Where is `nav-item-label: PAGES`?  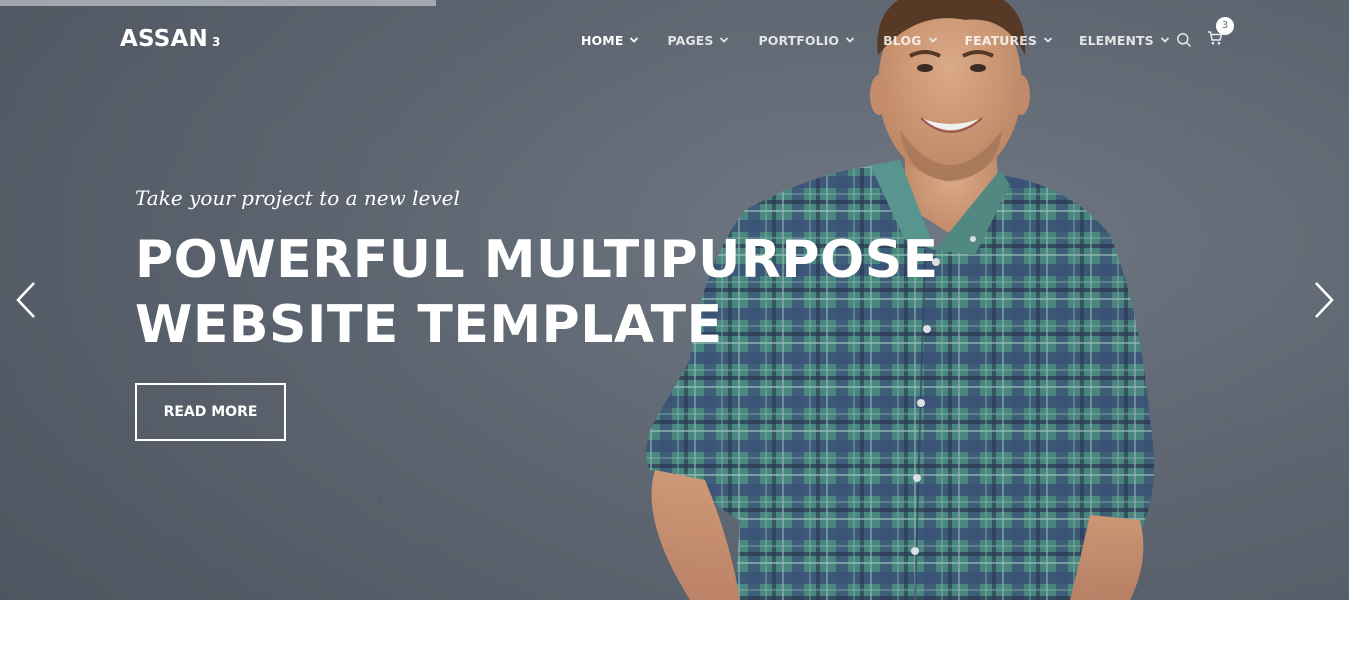 nav-item-label: PAGES is located at coordinates (690, 40).